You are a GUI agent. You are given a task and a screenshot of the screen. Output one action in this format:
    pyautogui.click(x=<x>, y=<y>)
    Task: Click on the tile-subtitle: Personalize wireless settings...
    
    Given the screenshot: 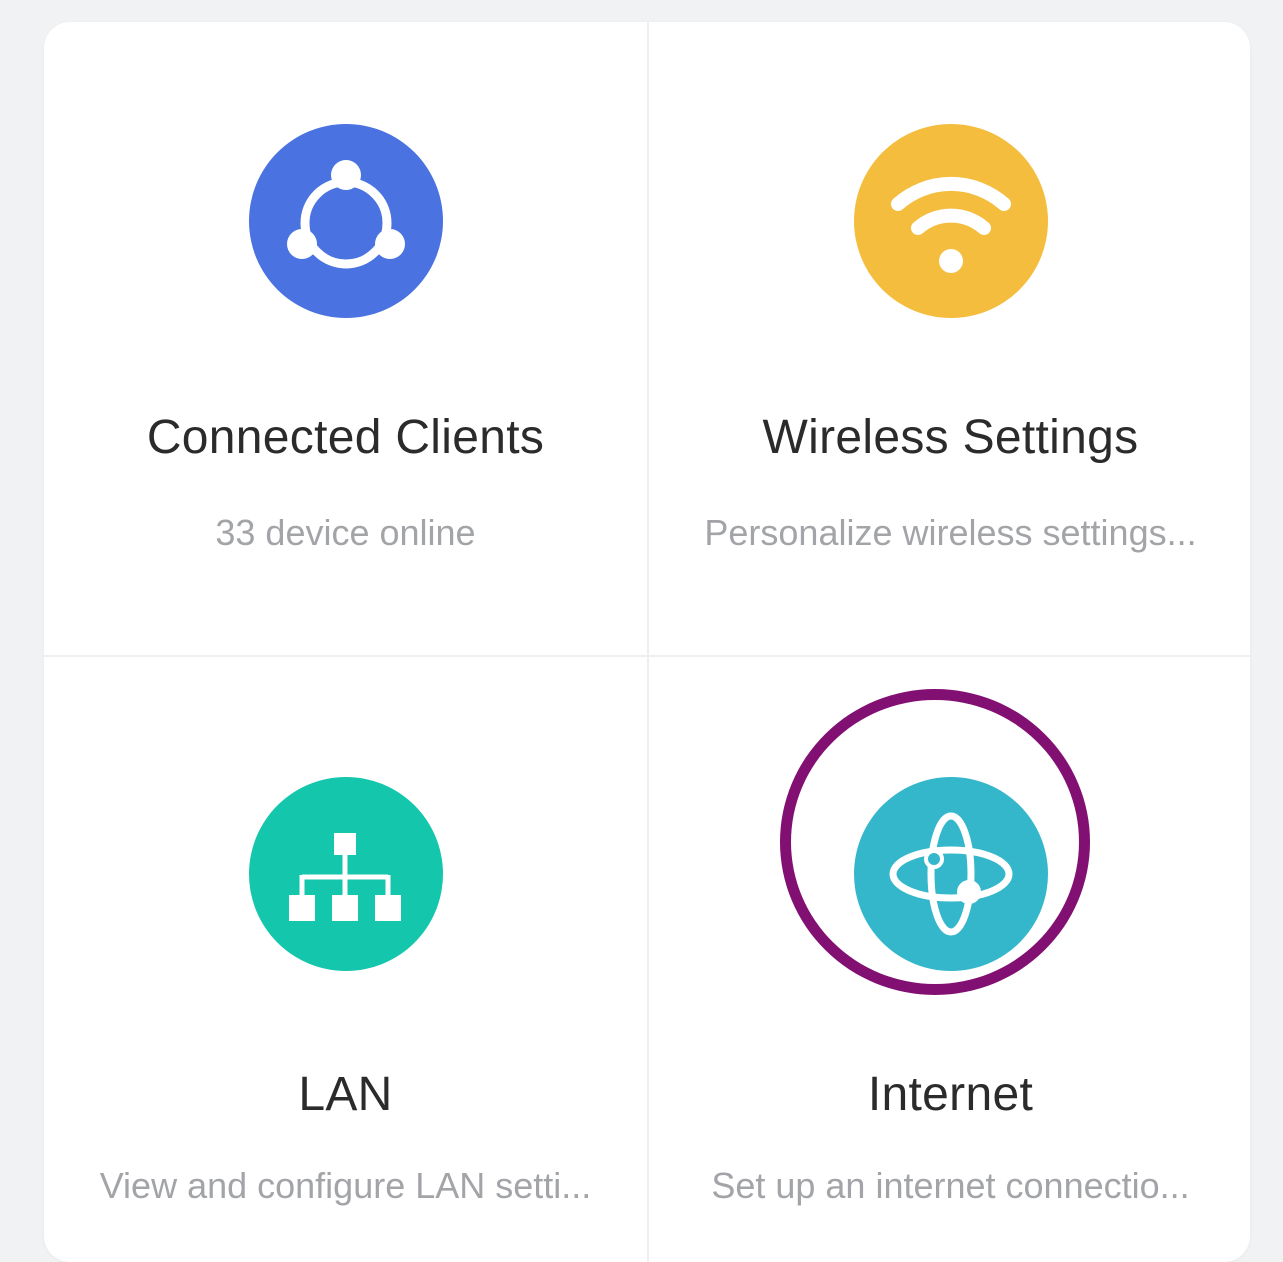 What is the action you would take?
    pyautogui.click(x=950, y=532)
    